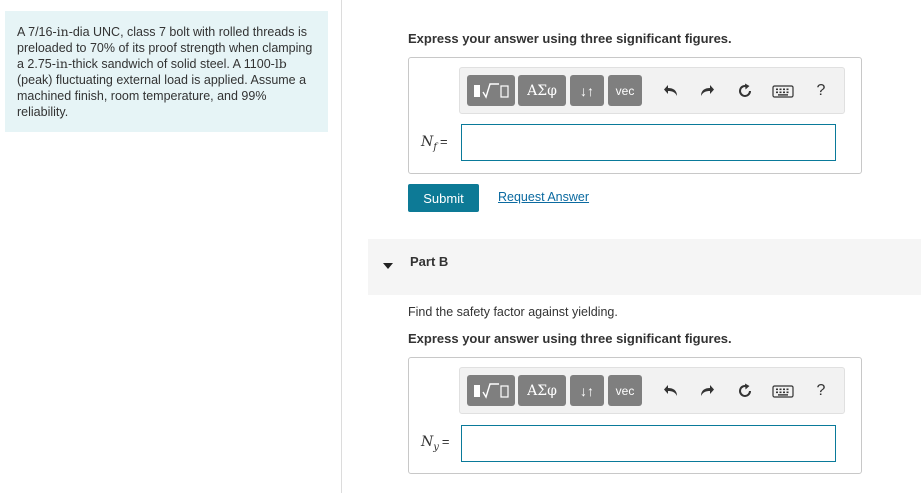 The height and width of the screenshot is (493, 921). Describe the element at coordinates (635, 415) in the screenshot. I see `part-b-answer-panel: ΑΣφ ↓↑ vec ? Ny =` at that location.